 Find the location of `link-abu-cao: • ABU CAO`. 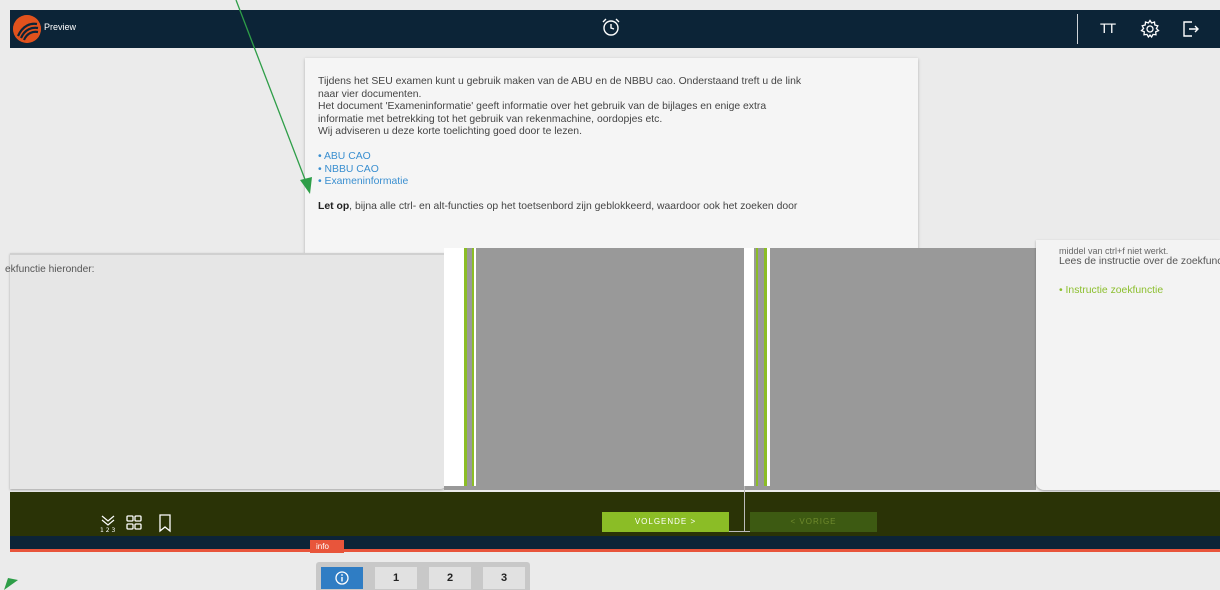

link-abu-cao: • ABU CAO is located at coordinates (611, 157).